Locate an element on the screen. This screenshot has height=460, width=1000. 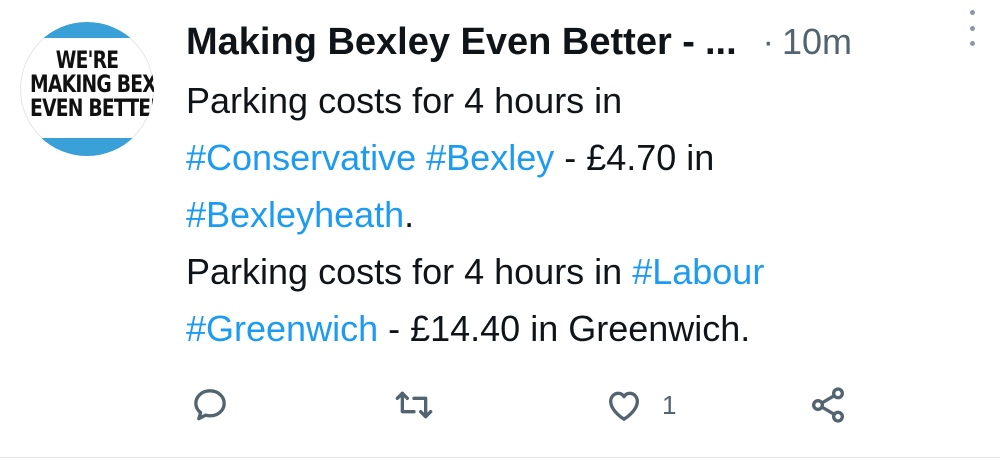
tweet-text-segment: . is located at coordinates (409, 214).